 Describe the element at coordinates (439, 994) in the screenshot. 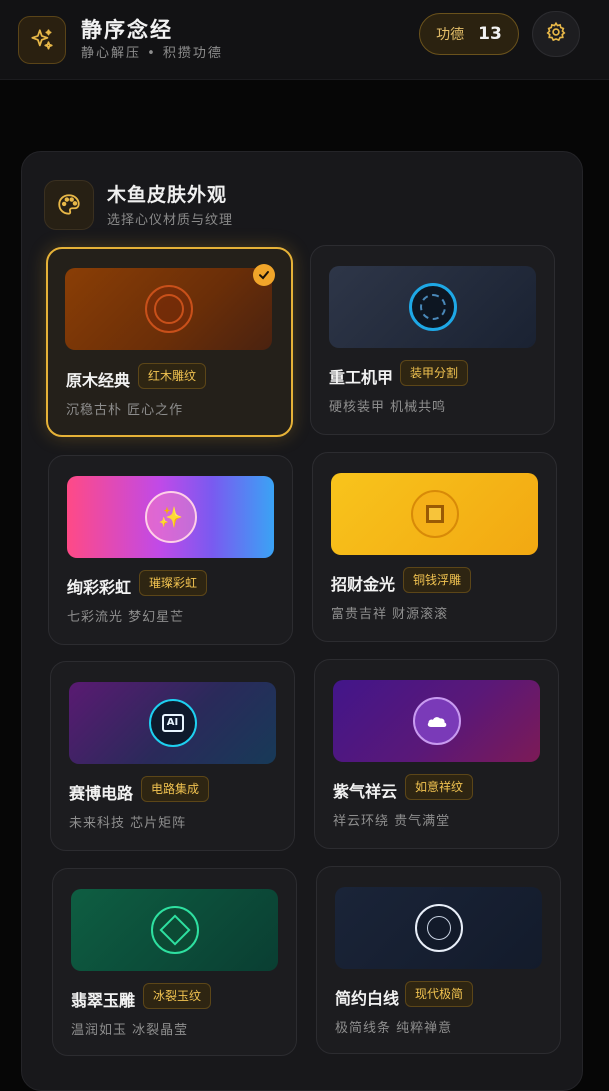

I see `skin-tag: 现代极简` at that location.